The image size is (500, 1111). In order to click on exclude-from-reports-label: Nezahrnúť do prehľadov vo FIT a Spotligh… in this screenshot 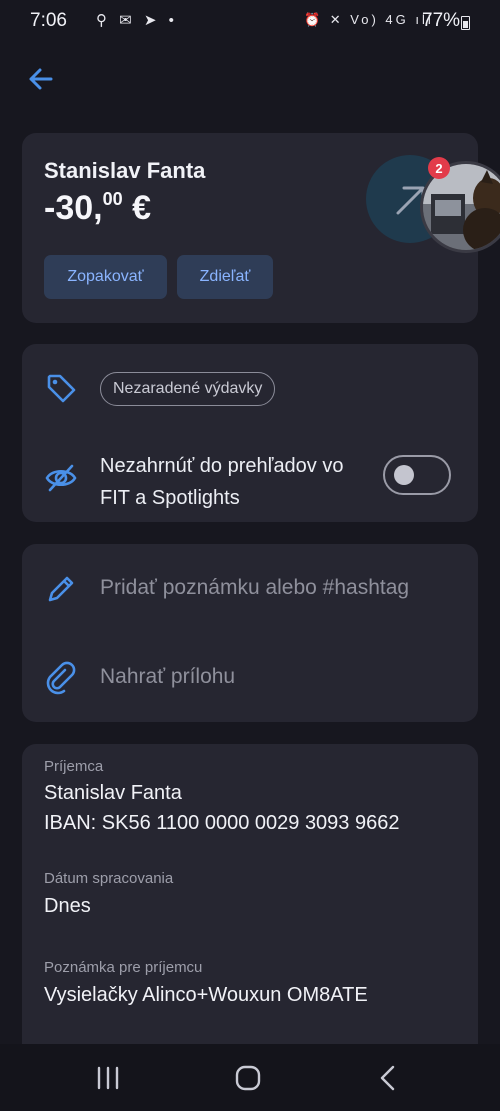, I will do `click(222, 482)`.